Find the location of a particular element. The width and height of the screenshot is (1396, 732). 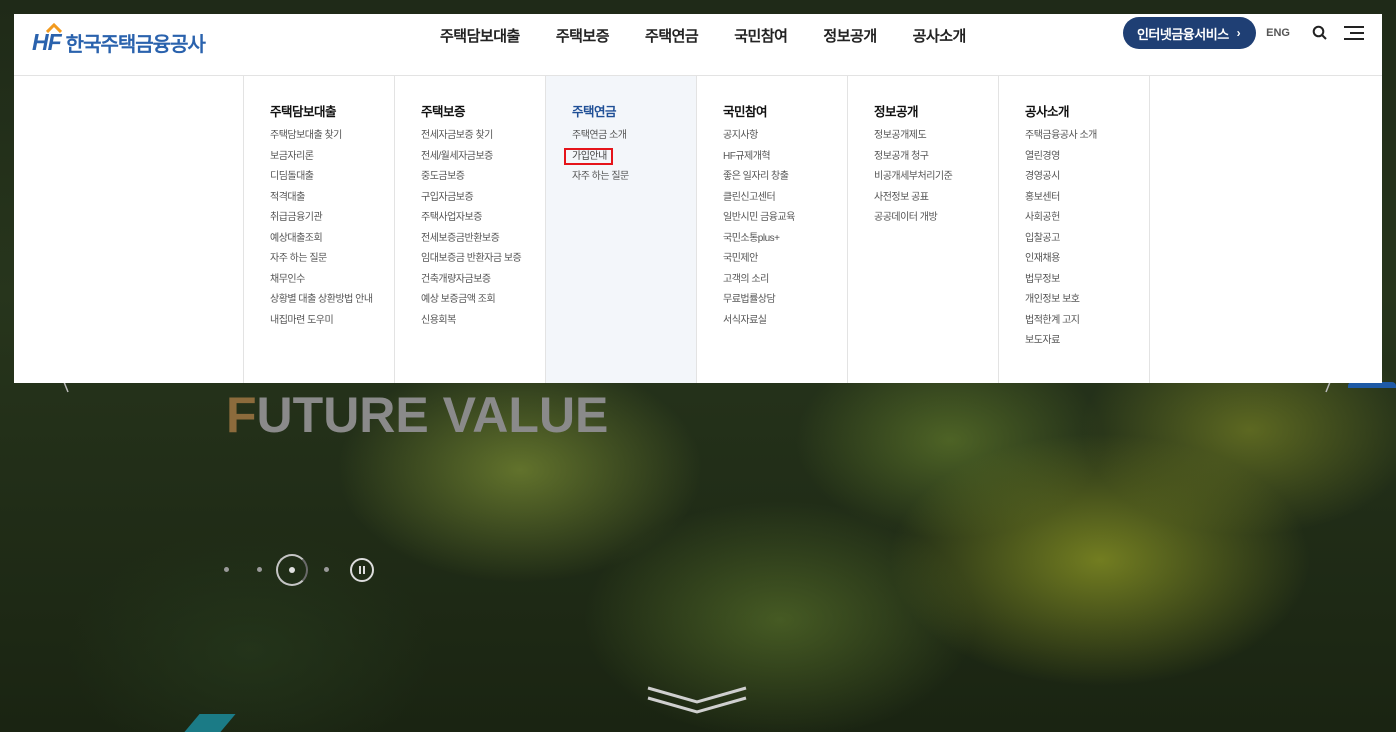

mega-menu-item-label: 주택금융공사 소개 is located at coordinates (1061, 135).